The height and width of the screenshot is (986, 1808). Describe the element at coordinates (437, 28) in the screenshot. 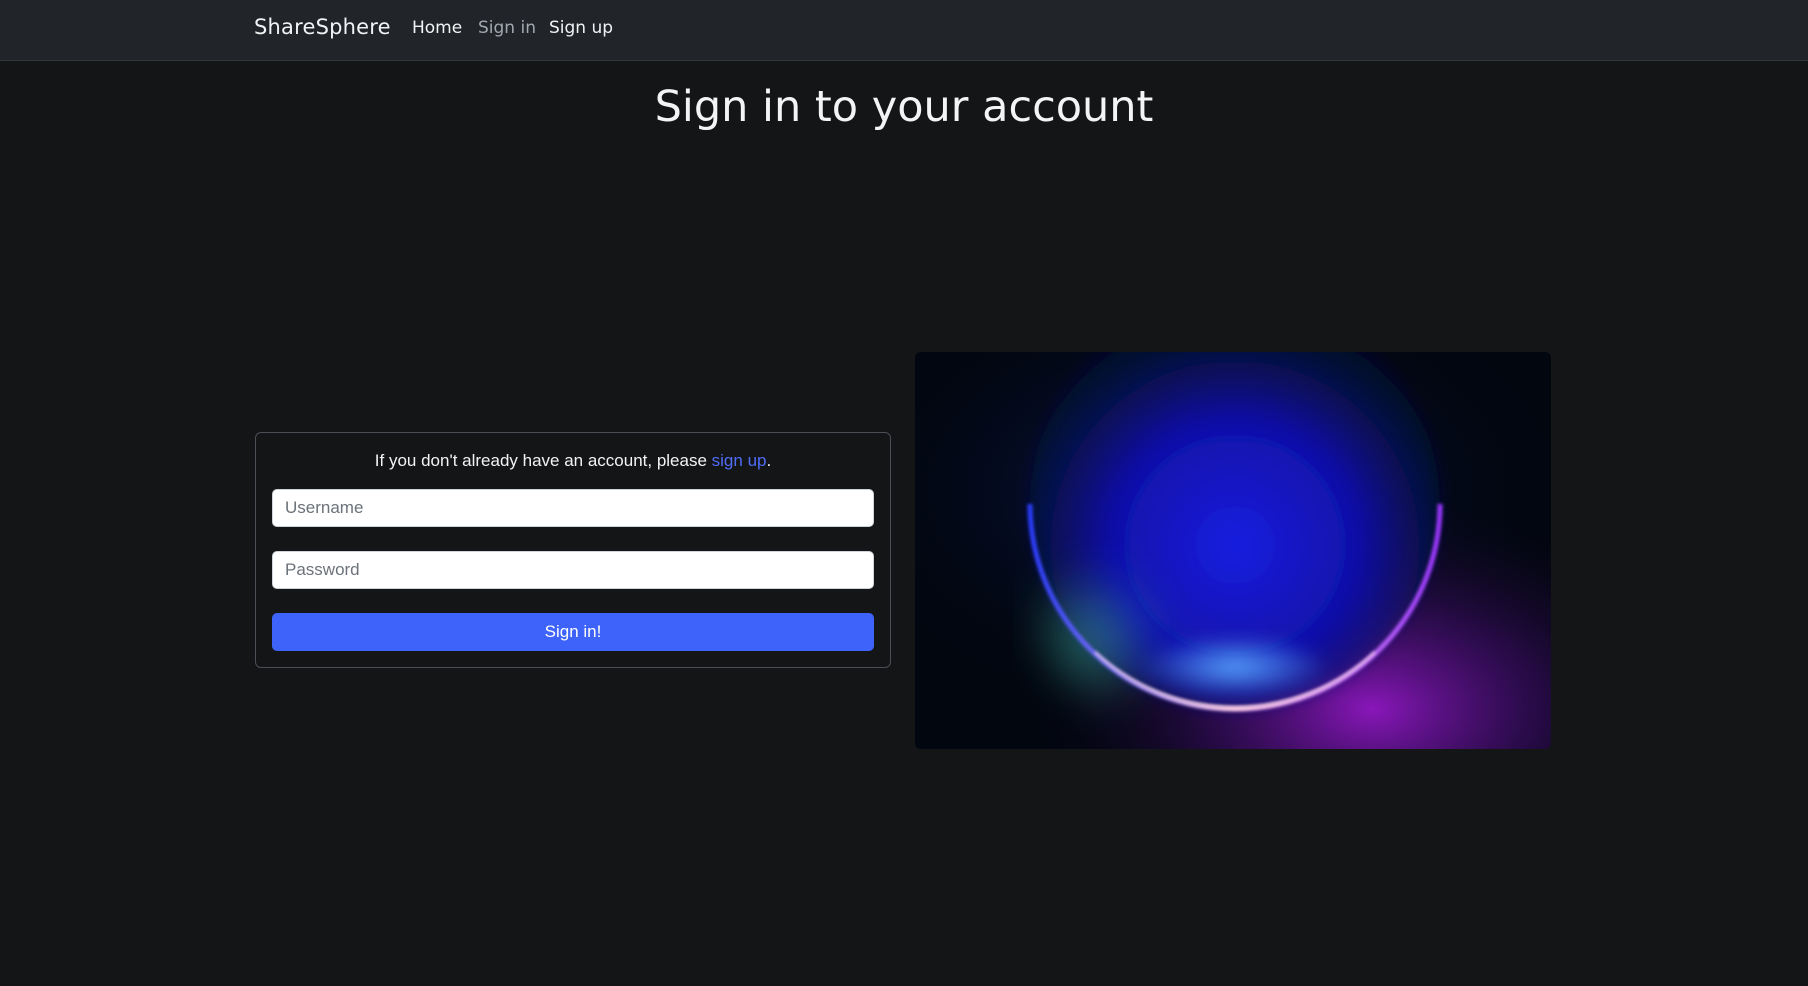

I see `nav-home-link: Home` at that location.